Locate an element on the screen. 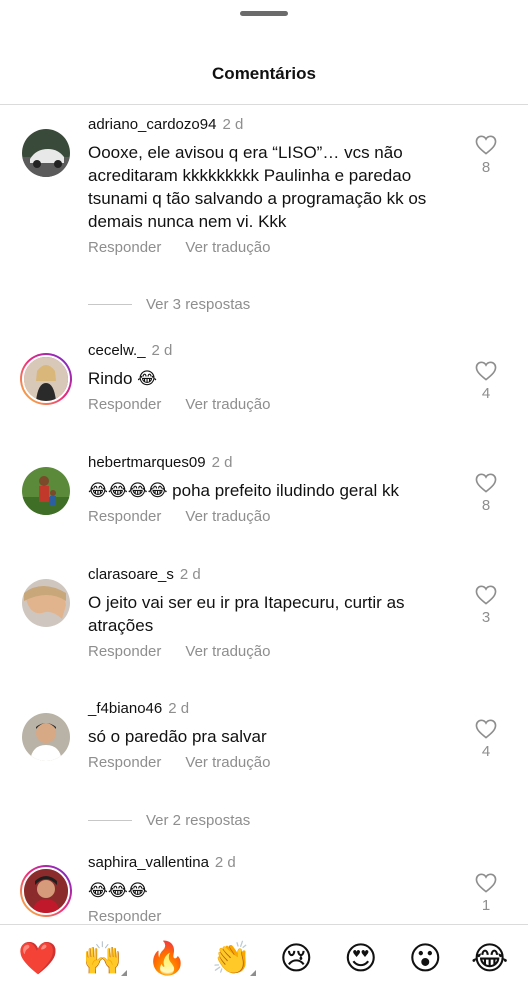 This screenshot has height=1000, width=528. view-replies-button: Ver 2 respostas is located at coordinates (264, 820).